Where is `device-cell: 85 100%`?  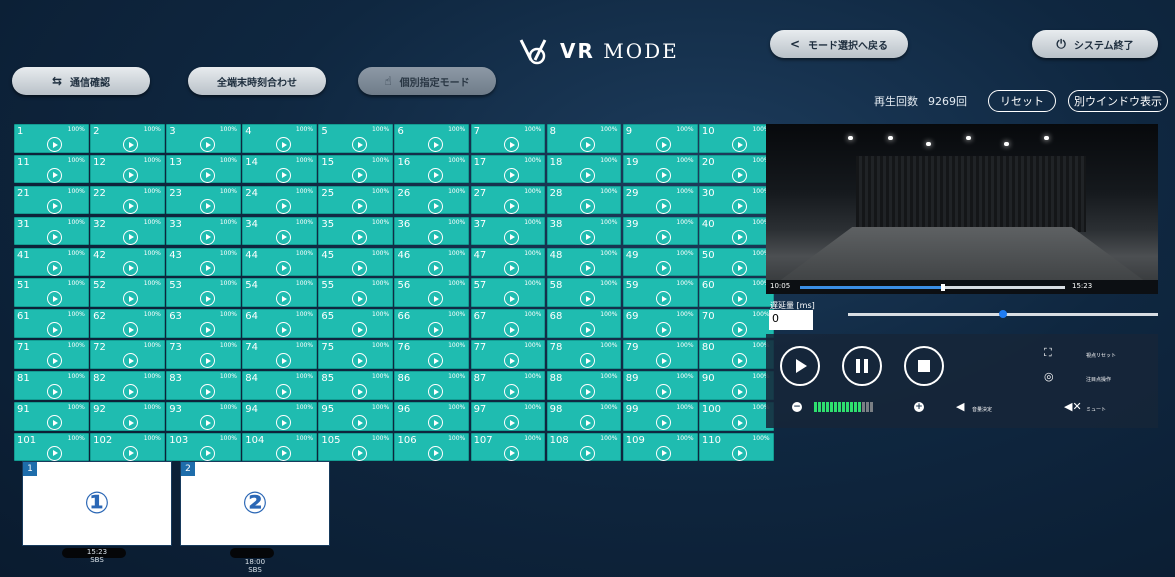 device-cell: 85 100% is located at coordinates (356, 385).